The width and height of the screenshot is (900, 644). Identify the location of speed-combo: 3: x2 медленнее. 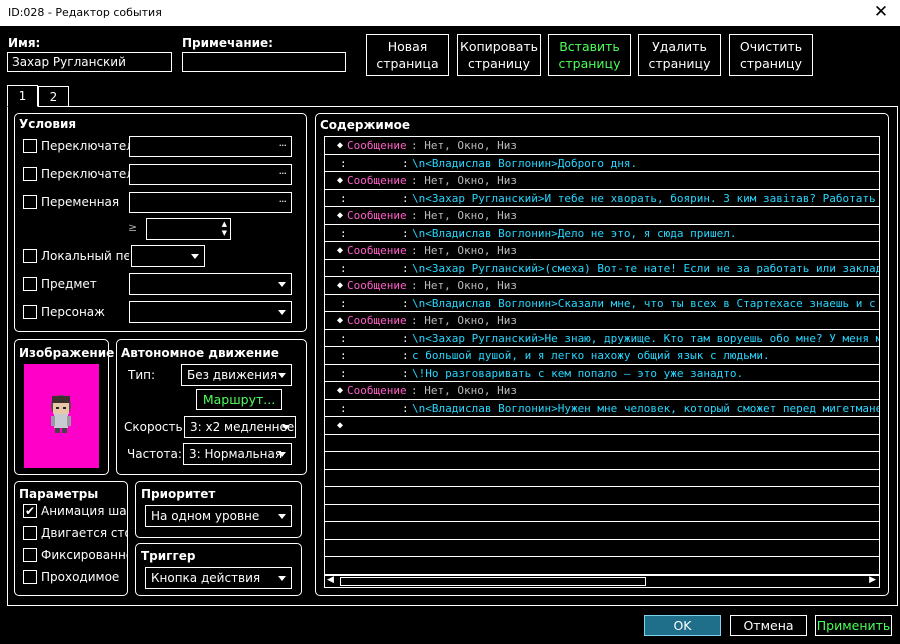
(240, 427).